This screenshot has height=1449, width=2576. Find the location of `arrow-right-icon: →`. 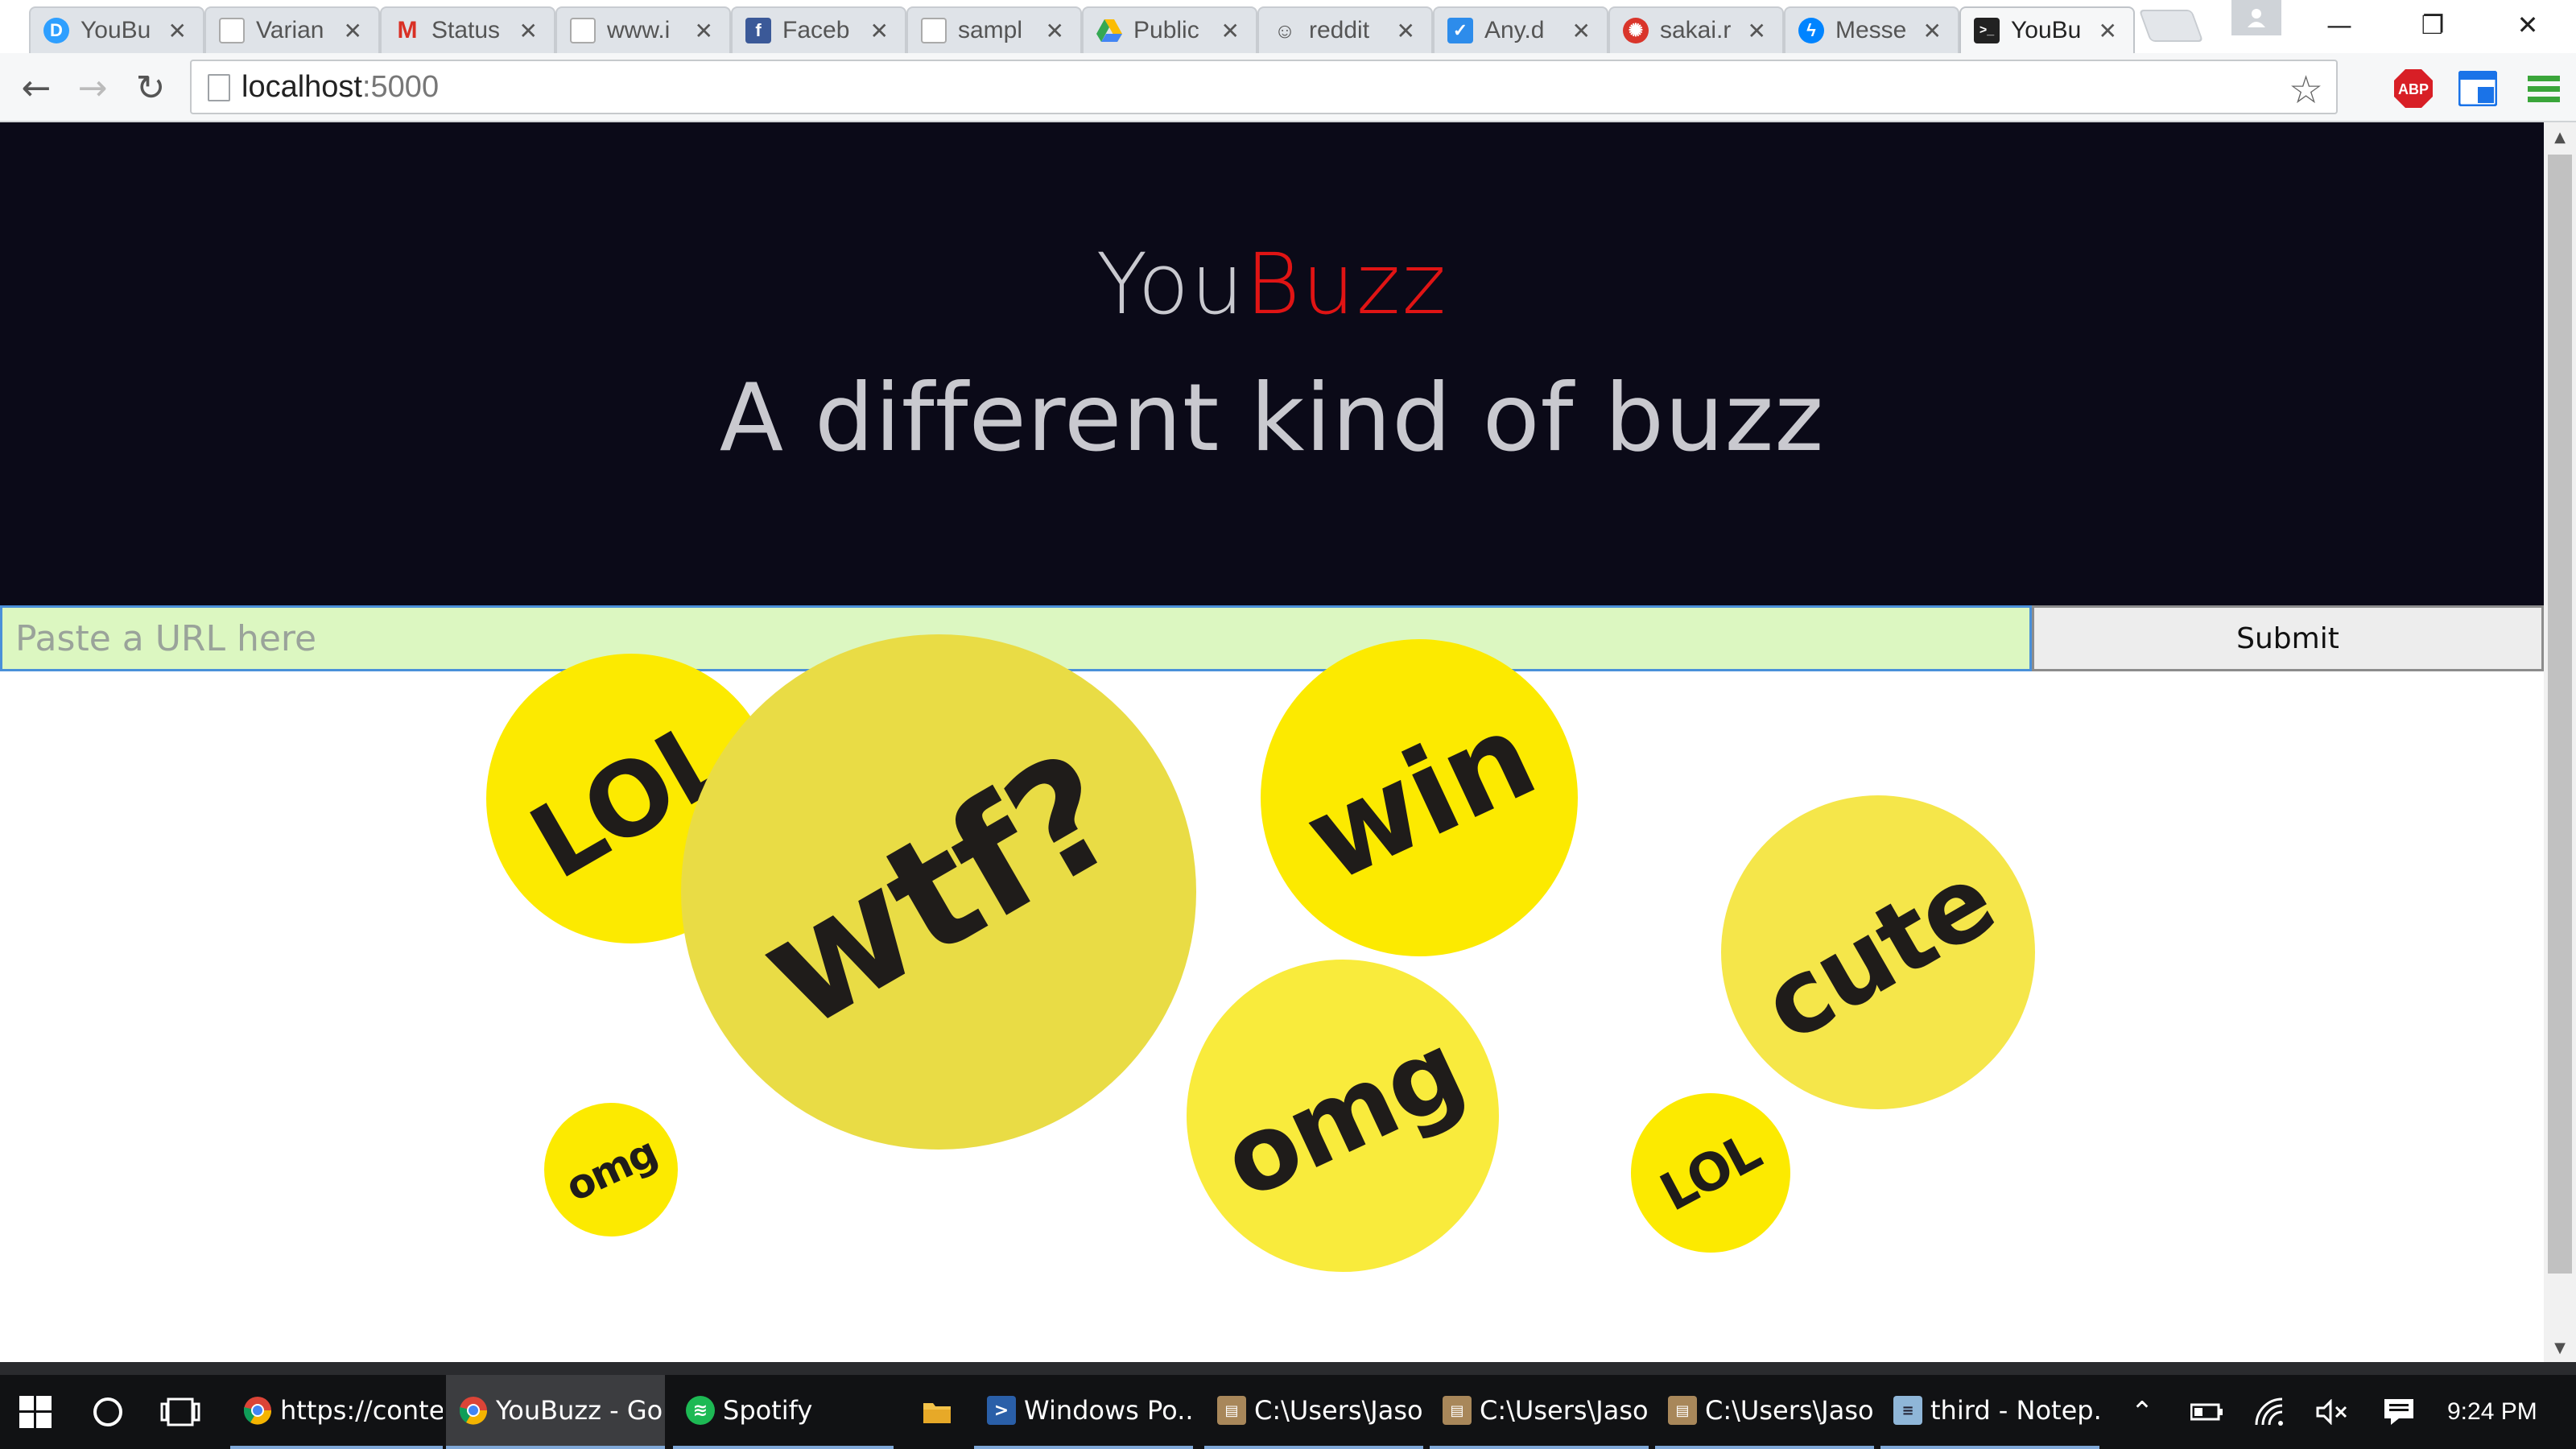

arrow-right-icon: → is located at coordinates (92, 88).